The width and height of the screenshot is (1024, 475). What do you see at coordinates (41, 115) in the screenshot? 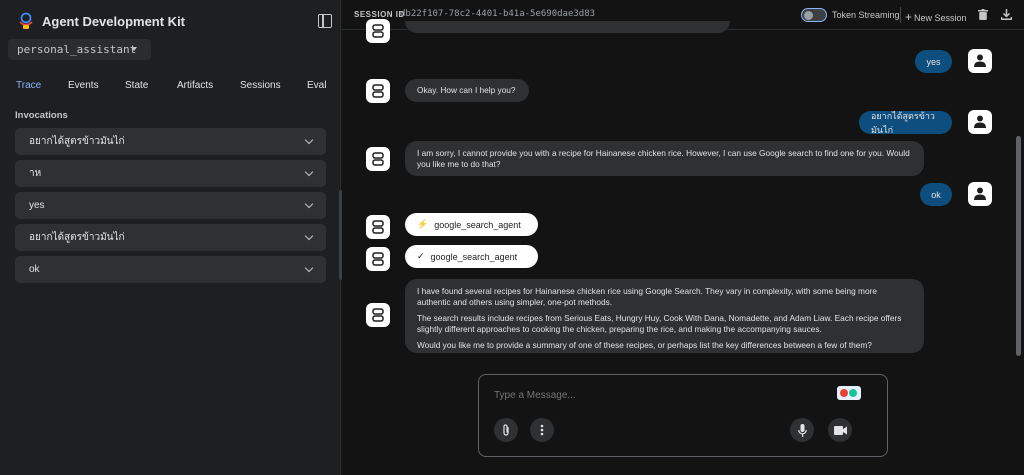
I see `invocations-title: Invocations` at bounding box center [41, 115].